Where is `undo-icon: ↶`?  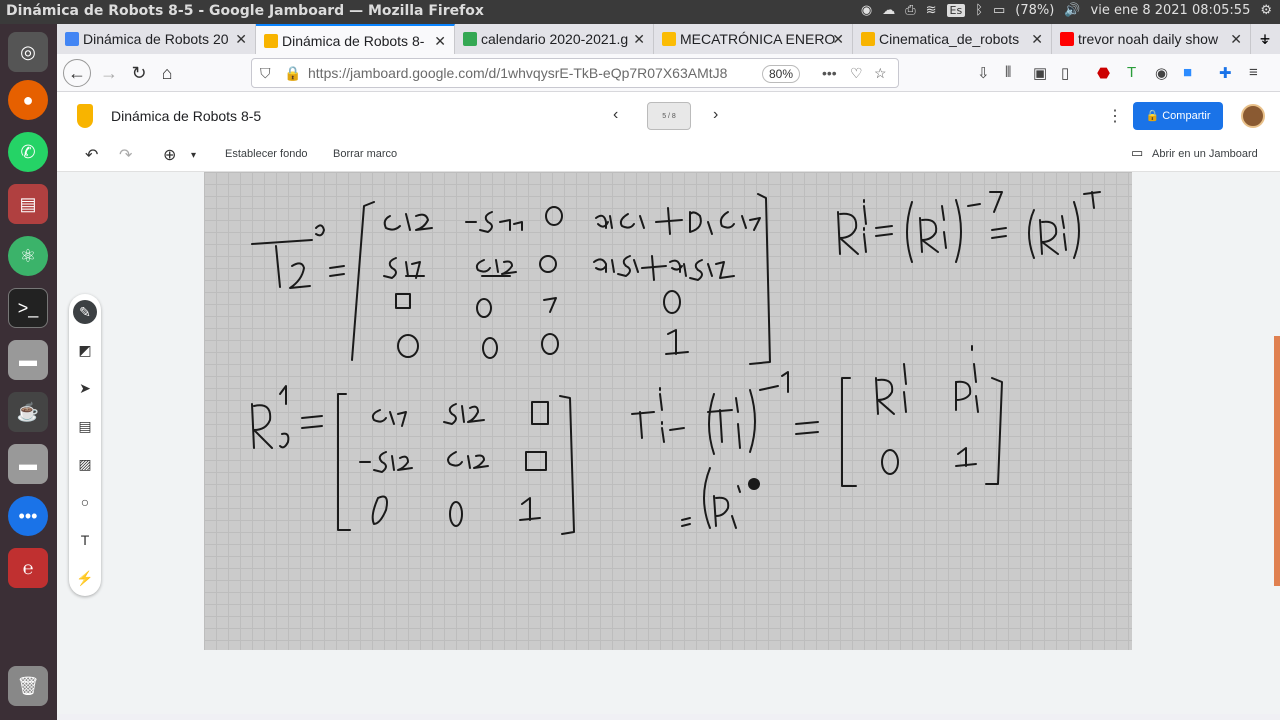 undo-icon: ↶ is located at coordinates (91, 155).